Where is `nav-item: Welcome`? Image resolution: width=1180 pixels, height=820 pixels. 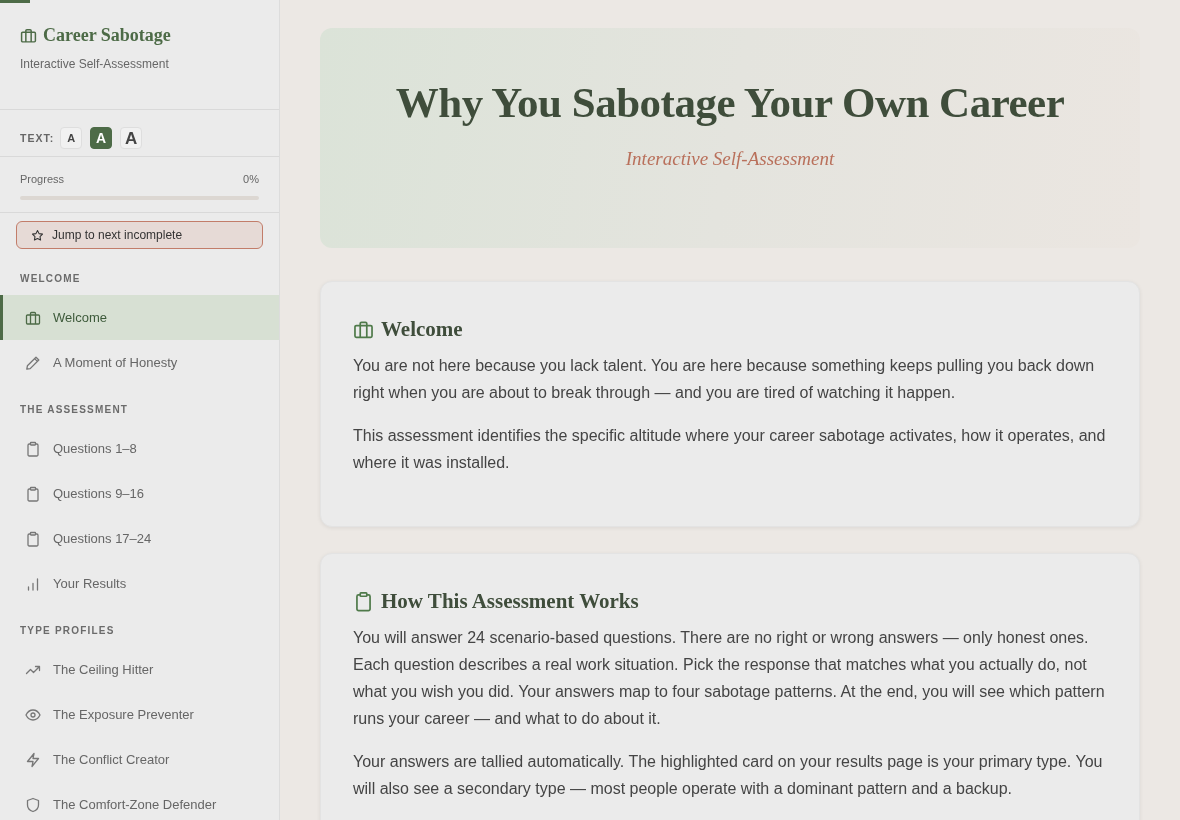 nav-item: Welcome is located at coordinates (139, 317).